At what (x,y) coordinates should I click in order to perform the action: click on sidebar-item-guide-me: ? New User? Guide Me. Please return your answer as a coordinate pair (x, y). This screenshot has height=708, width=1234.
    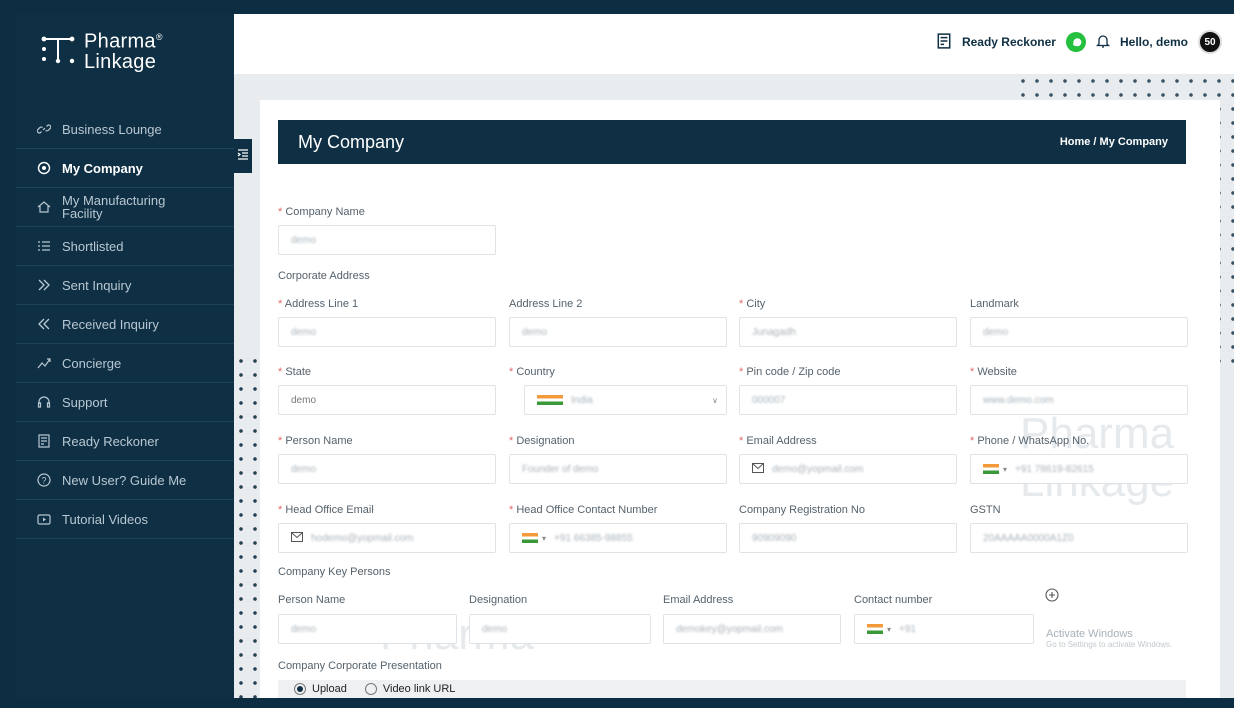
    Looking at the image, I should click on (125, 480).